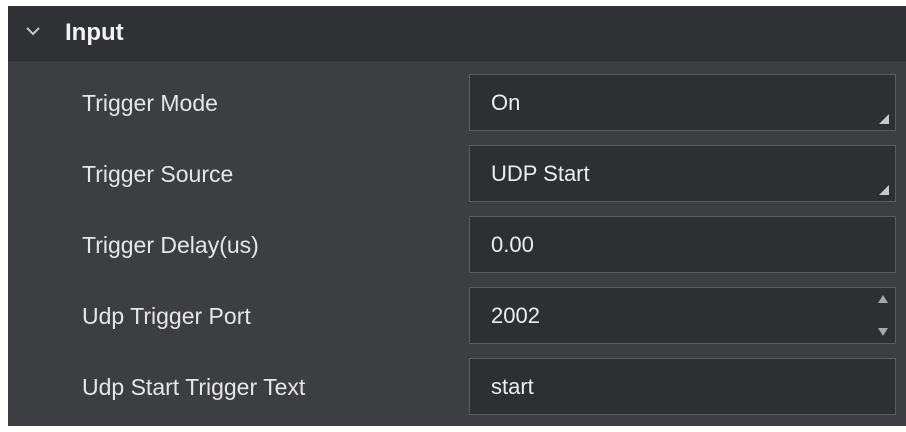 The width and height of the screenshot is (906, 432). What do you see at coordinates (682, 244) in the screenshot?
I see `trigger-delay-input: 0.00` at bounding box center [682, 244].